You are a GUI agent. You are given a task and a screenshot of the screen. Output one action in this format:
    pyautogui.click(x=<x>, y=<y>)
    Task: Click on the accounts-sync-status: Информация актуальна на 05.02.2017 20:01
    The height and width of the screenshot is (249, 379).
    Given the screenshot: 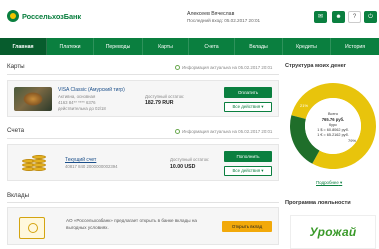 What is the action you would take?
    pyautogui.click(x=223, y=131)
    